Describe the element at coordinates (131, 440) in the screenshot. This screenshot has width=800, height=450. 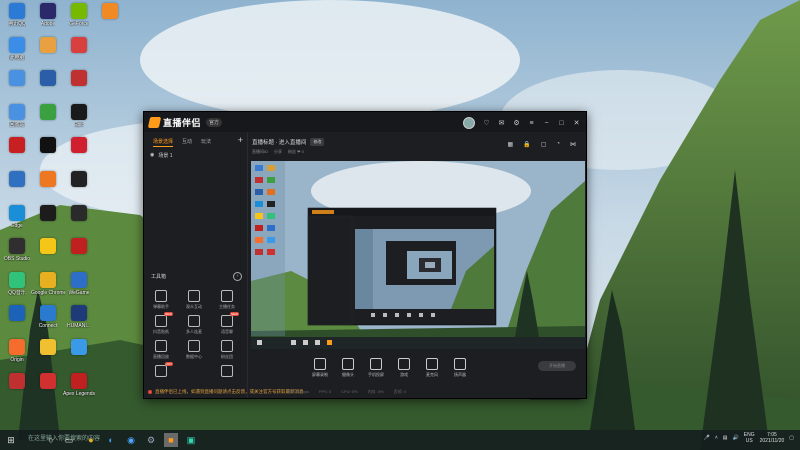
I see `app-taskbar-icon: ◉` at that location.